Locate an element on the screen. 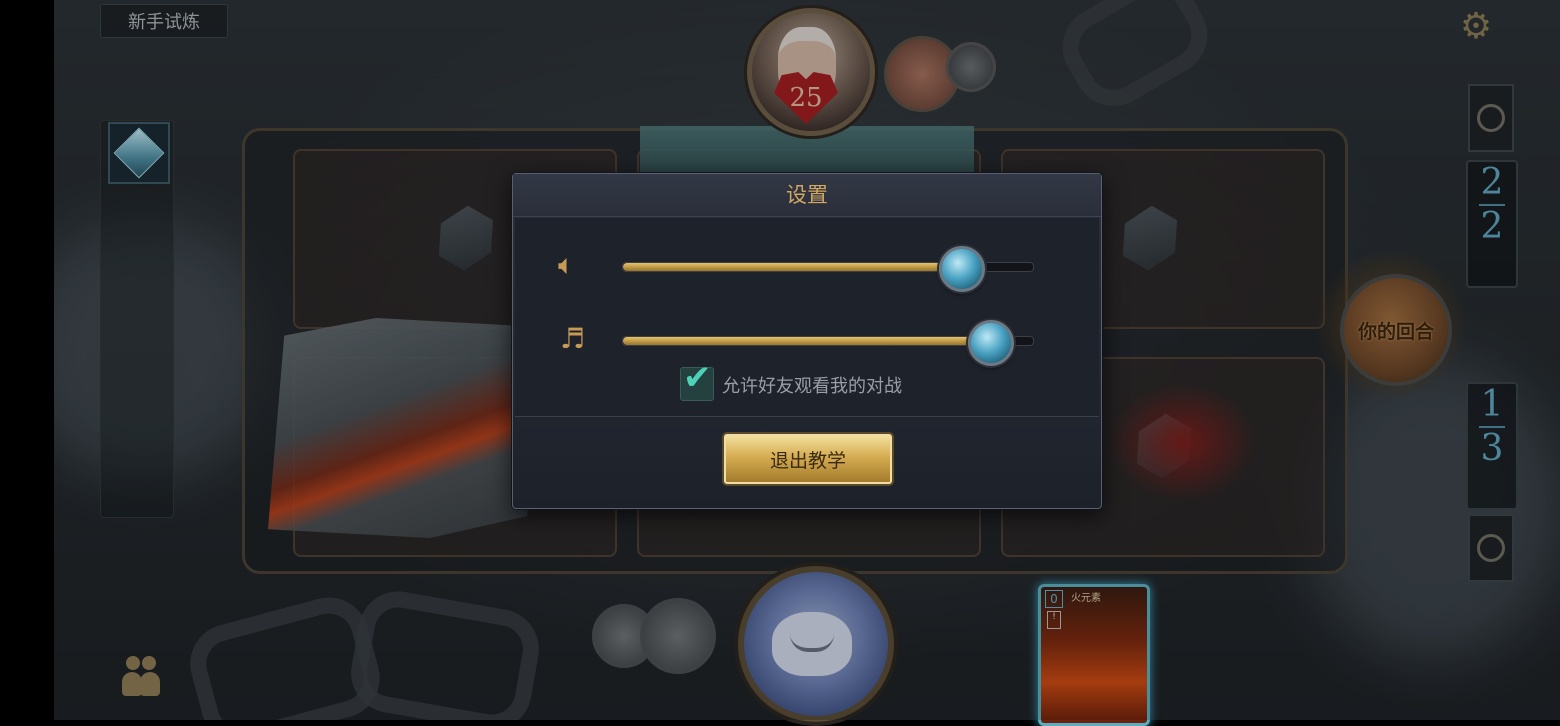 The width and height of the screenshot is (1560, 726). music-note-icon: ♬ is located at coordinates (573, 338).